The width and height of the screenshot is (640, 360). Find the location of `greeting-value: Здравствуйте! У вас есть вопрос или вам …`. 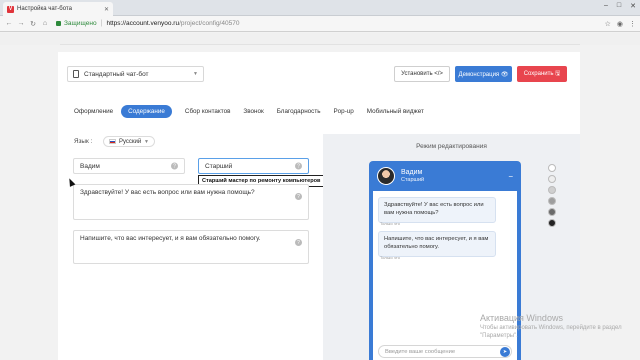

greeting-value: Здравствуйте! У вас есть вопрос или вам … is located at coordinates (167, 192).